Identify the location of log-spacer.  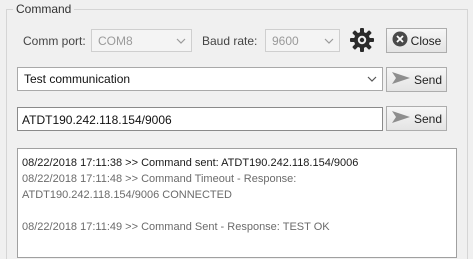
(237, 211).